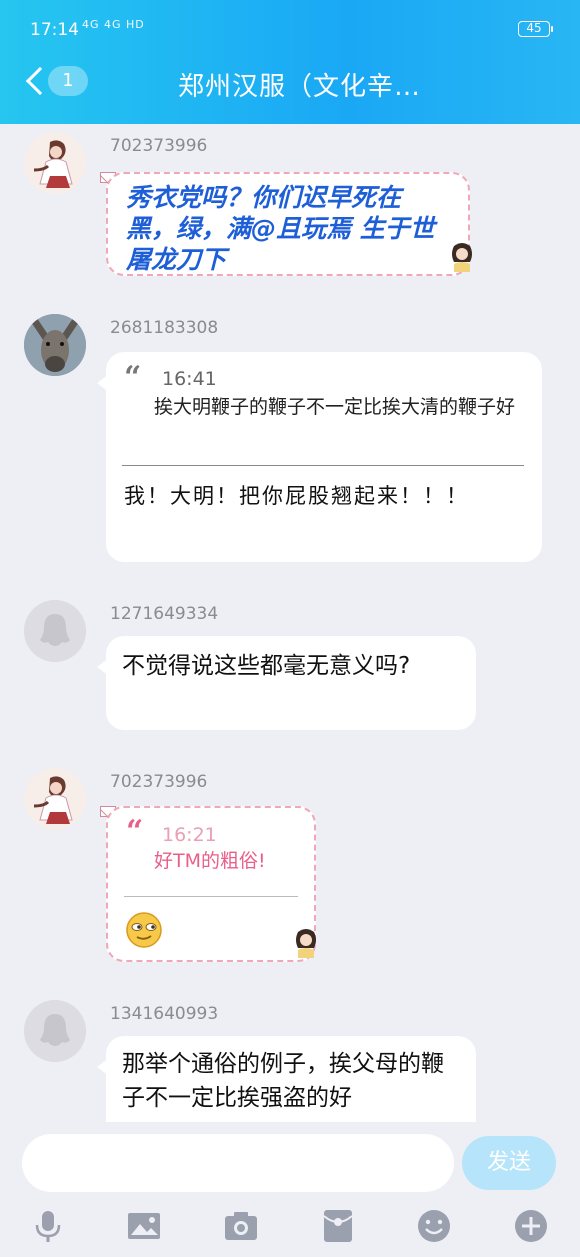 This screenshot has height=1257, width=580. I want to click on quote-time: 16:21, so click(189, 835).